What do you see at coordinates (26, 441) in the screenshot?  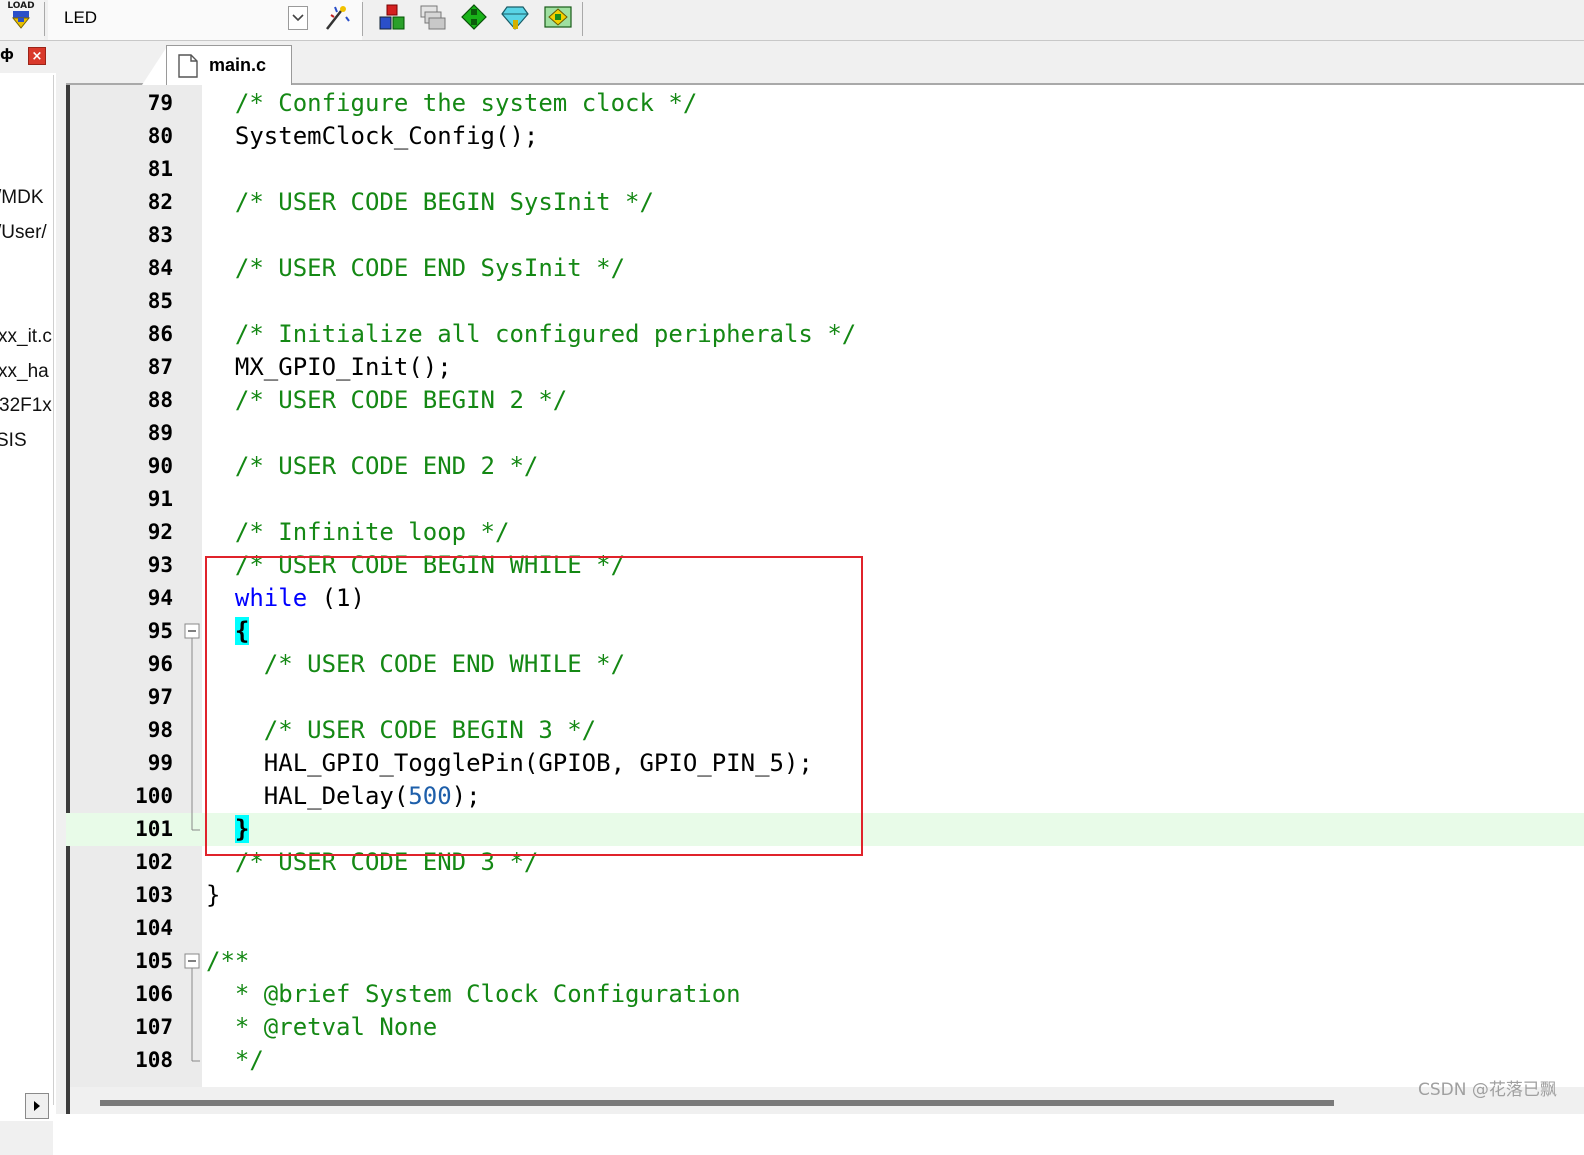 I see `project-tree-item: SIS` at bounding box center [26, 441].